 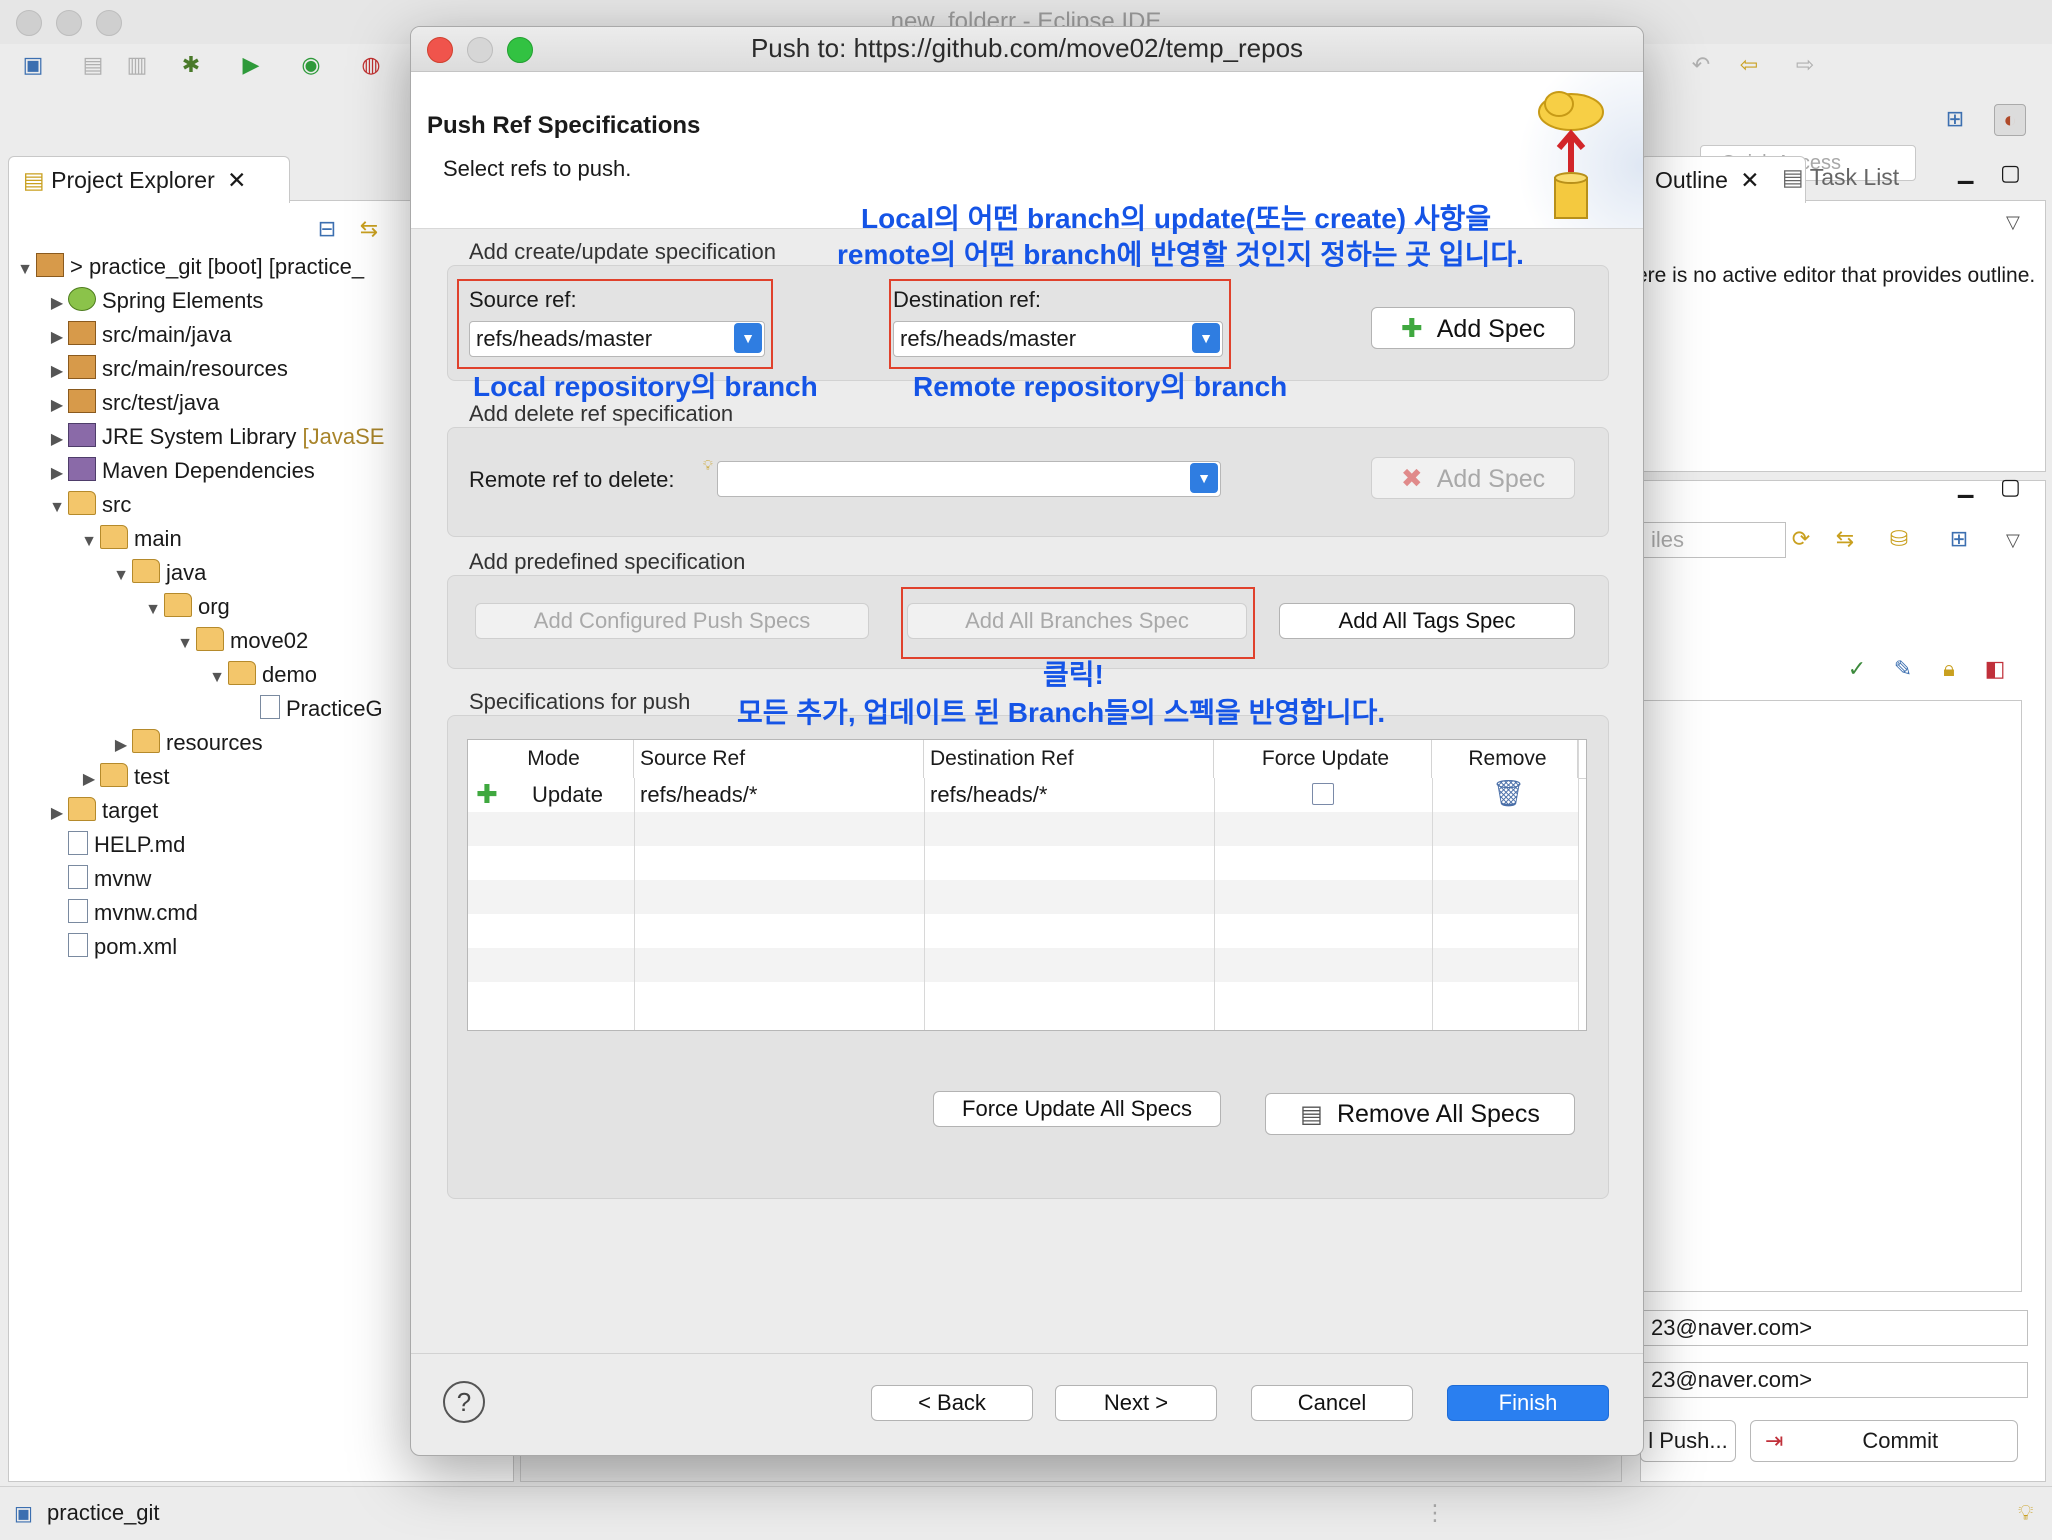 I want to click on row-destination-ref: refs/heads/*, so click(x=988, y=795).